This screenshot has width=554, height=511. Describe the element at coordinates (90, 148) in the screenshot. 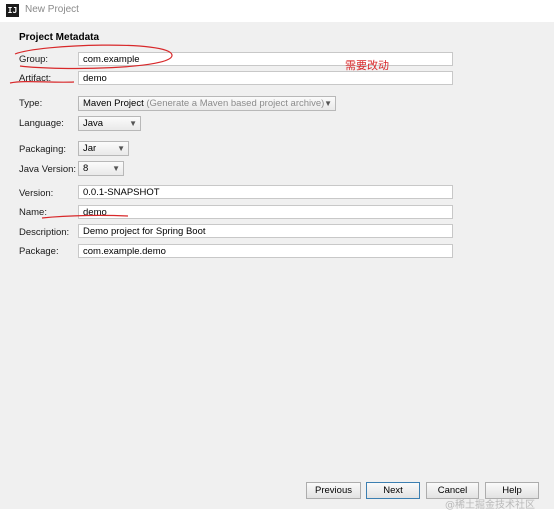

I see `packaging-value: Jar` at that location.